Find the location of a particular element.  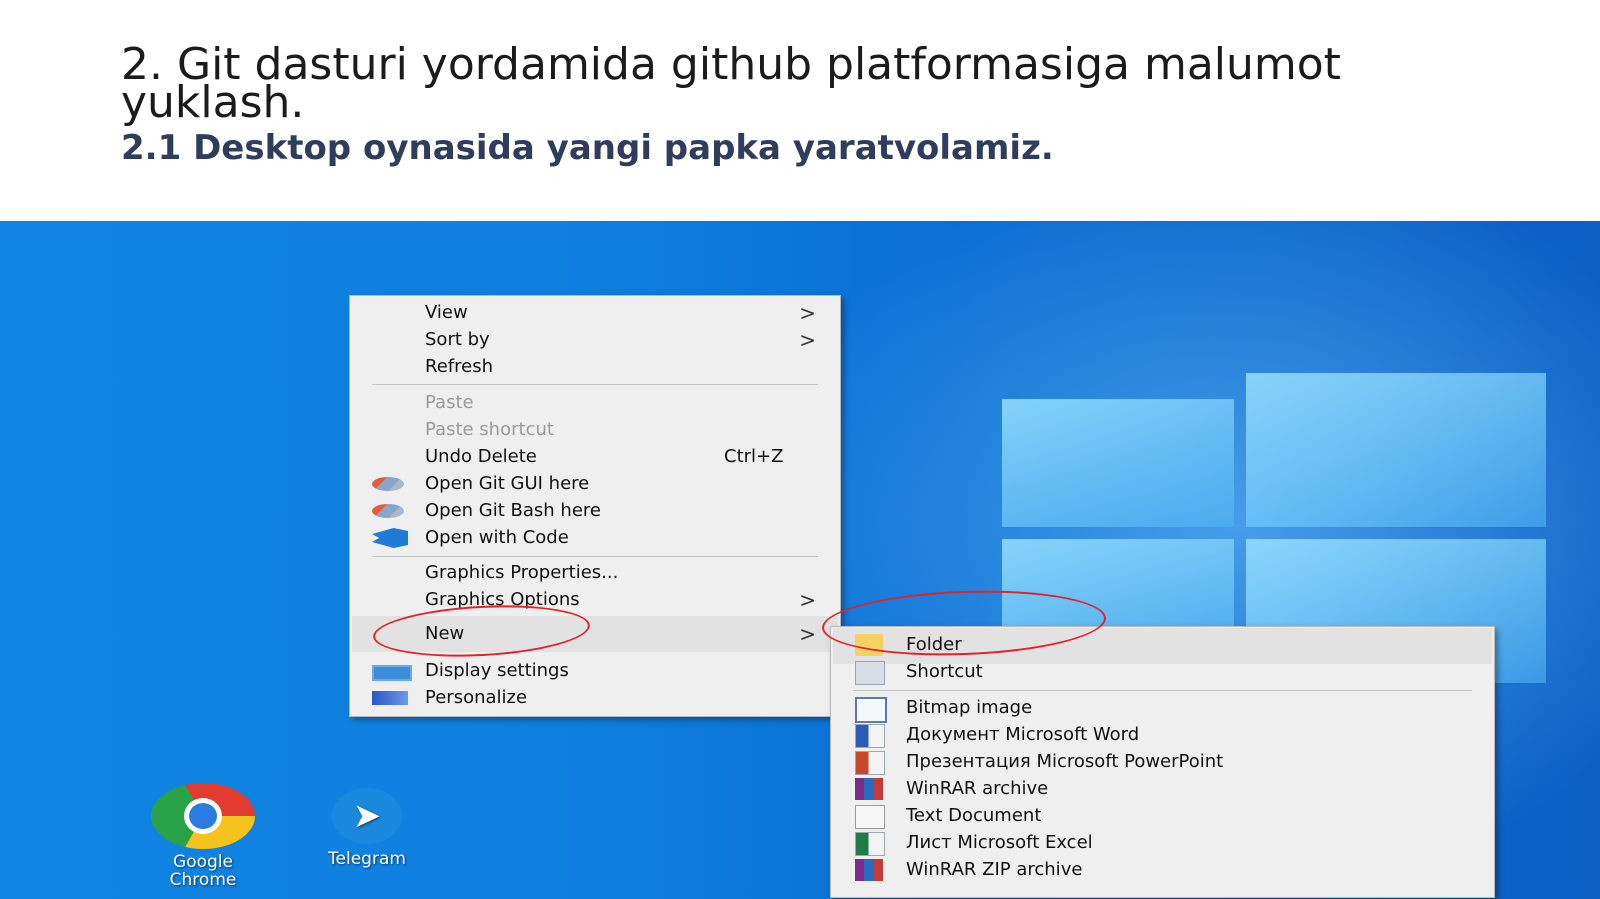

menu-item-label: Paste is located at coordinates (449, 402).